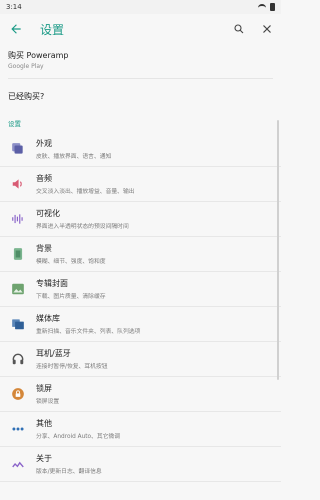 Image resolution: width=320 pixels, height=500 pixels. I want to click on close-icon, so click(267, 29).